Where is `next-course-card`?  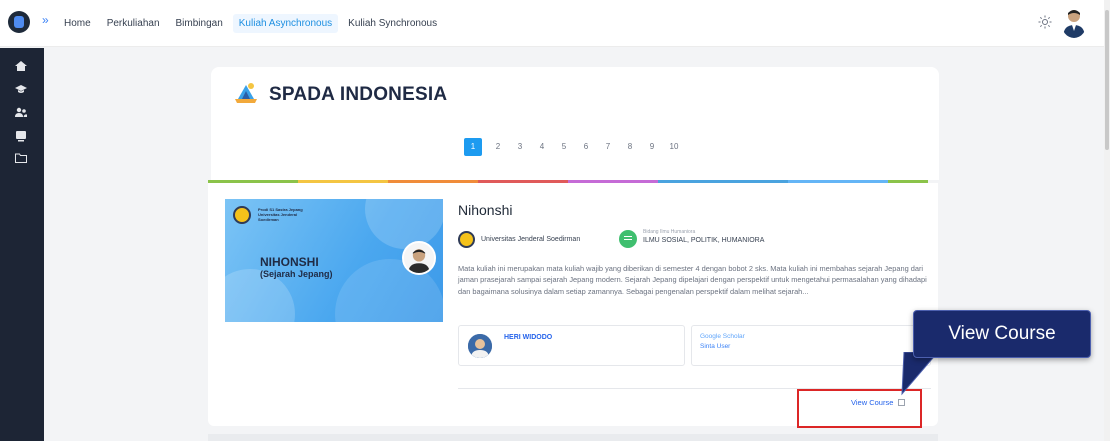
next-course-card is located at coordinates (573, 437).